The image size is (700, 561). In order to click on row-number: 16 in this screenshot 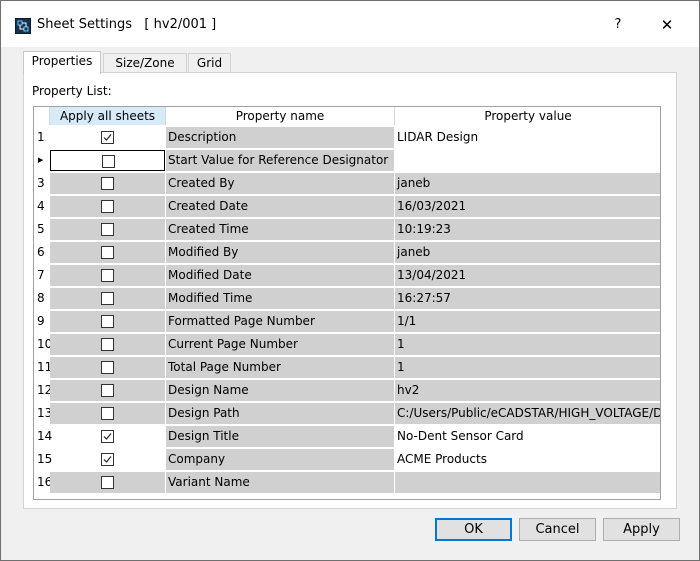, I will do `click(43, 482)`.